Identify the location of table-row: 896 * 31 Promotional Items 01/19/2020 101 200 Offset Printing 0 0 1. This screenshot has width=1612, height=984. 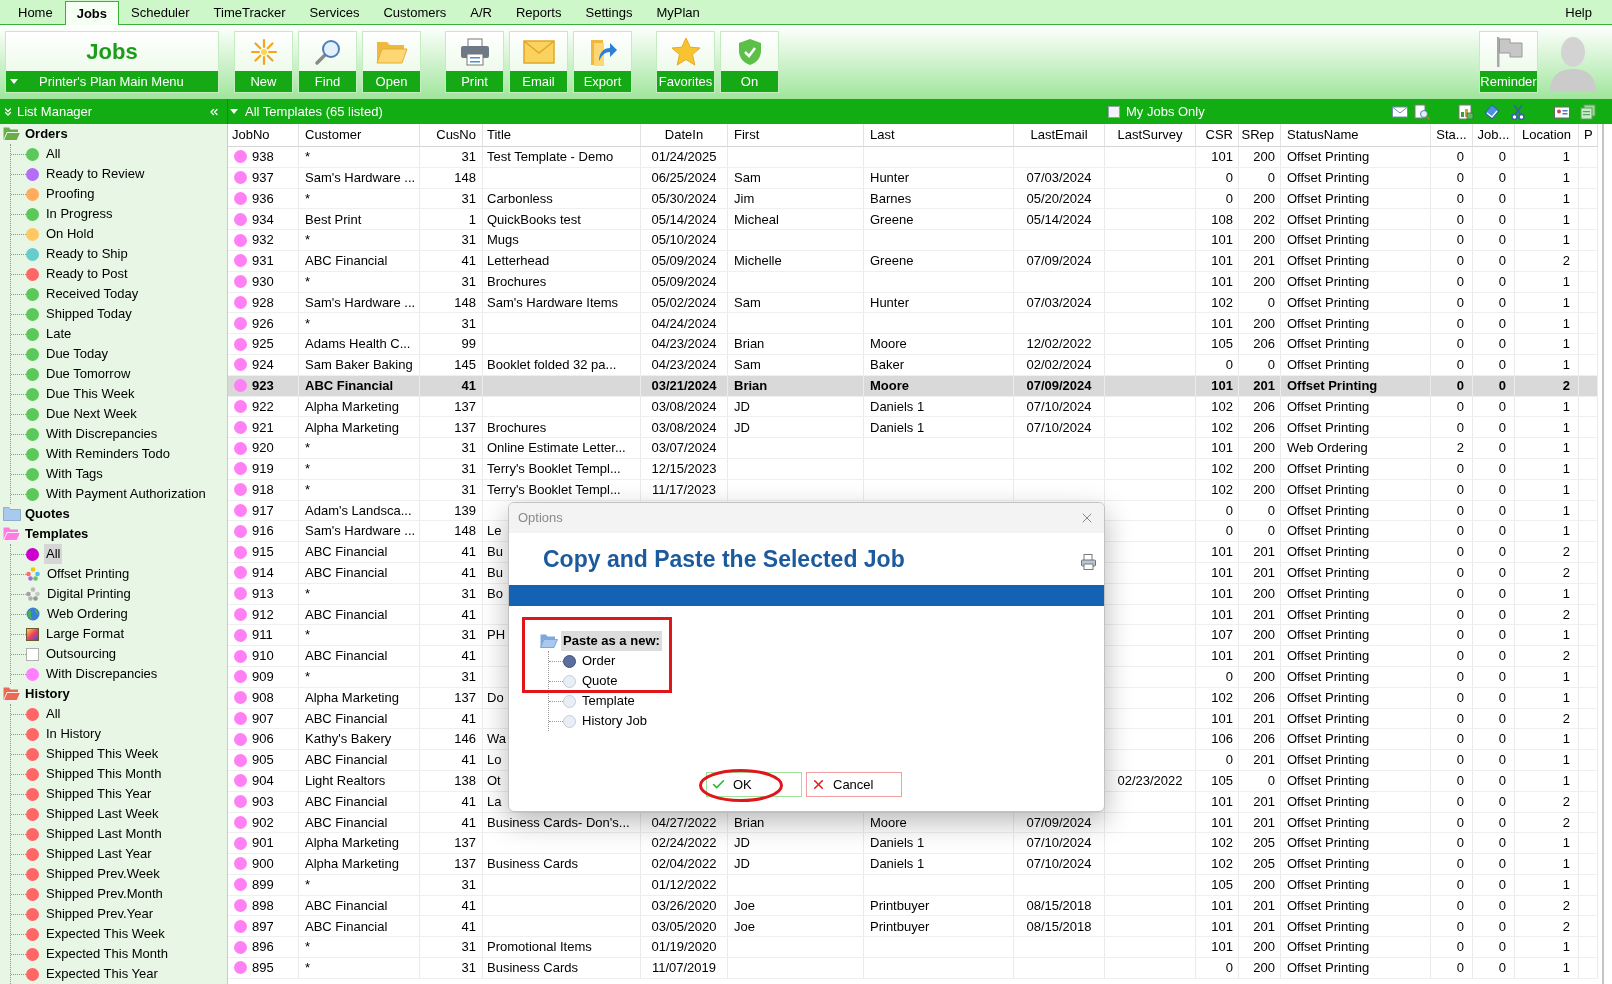
(913, 948).